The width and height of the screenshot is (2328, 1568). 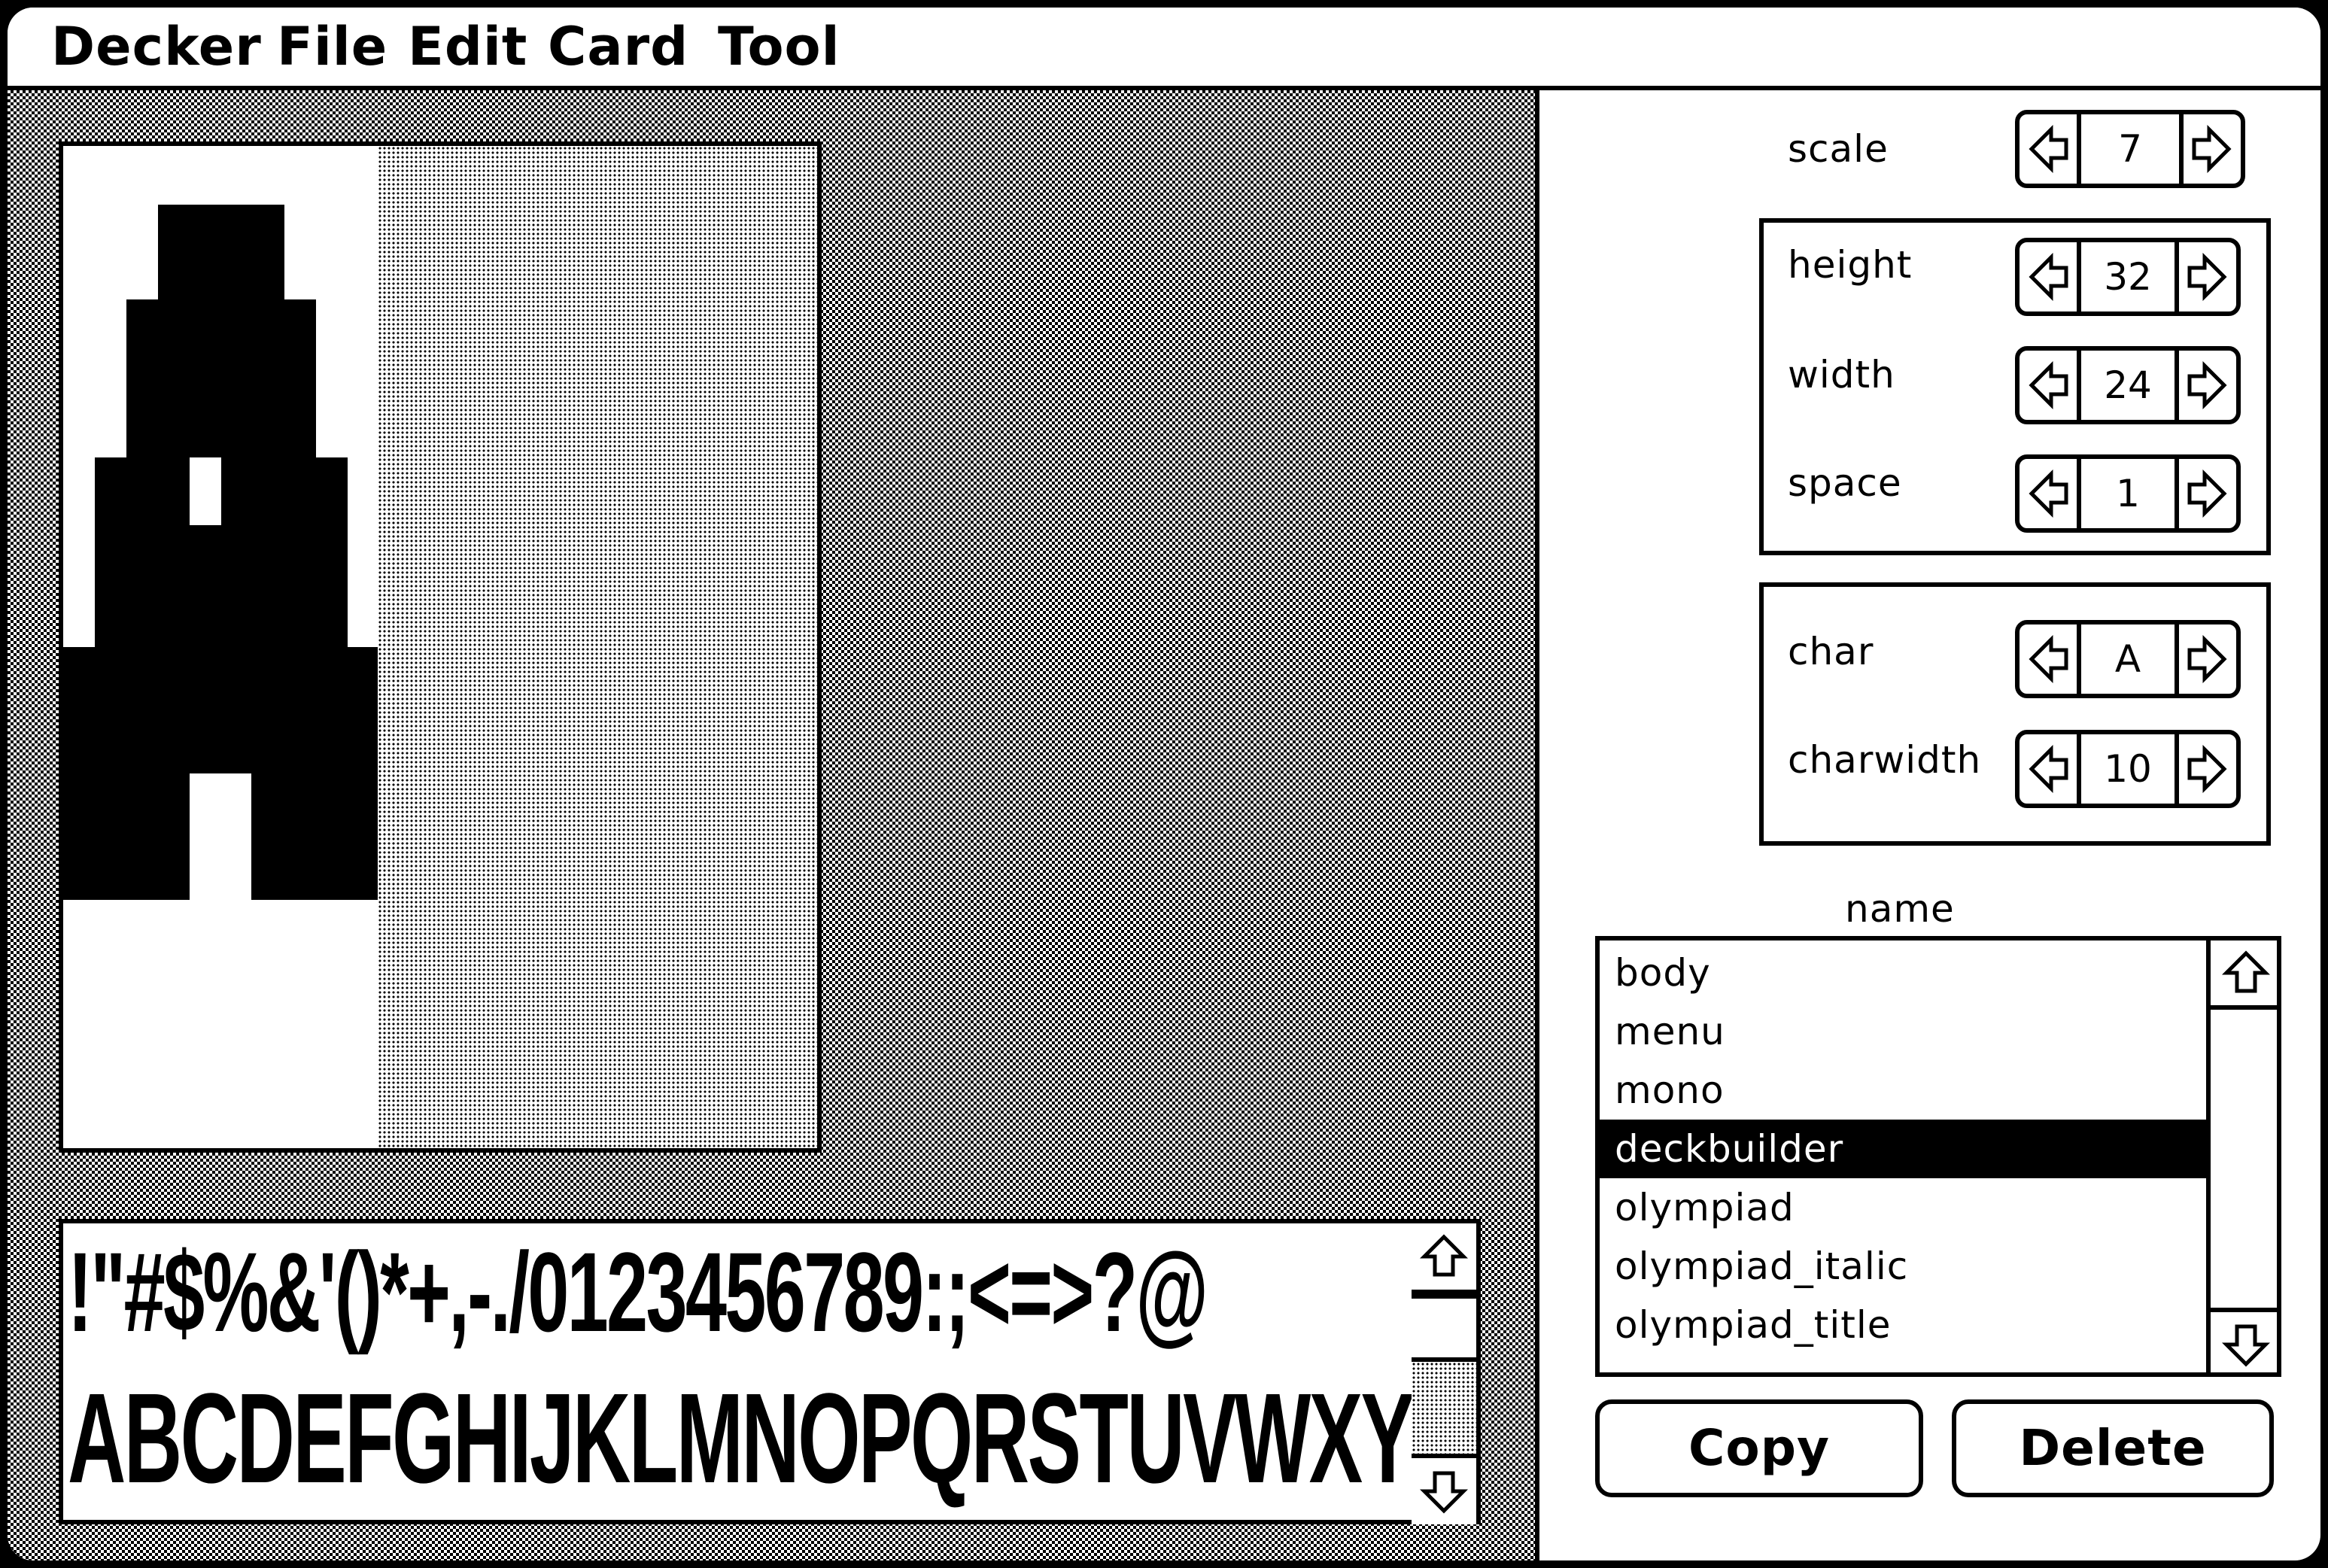 I want to click on height-value: 32, so click(x=2128, y=276).